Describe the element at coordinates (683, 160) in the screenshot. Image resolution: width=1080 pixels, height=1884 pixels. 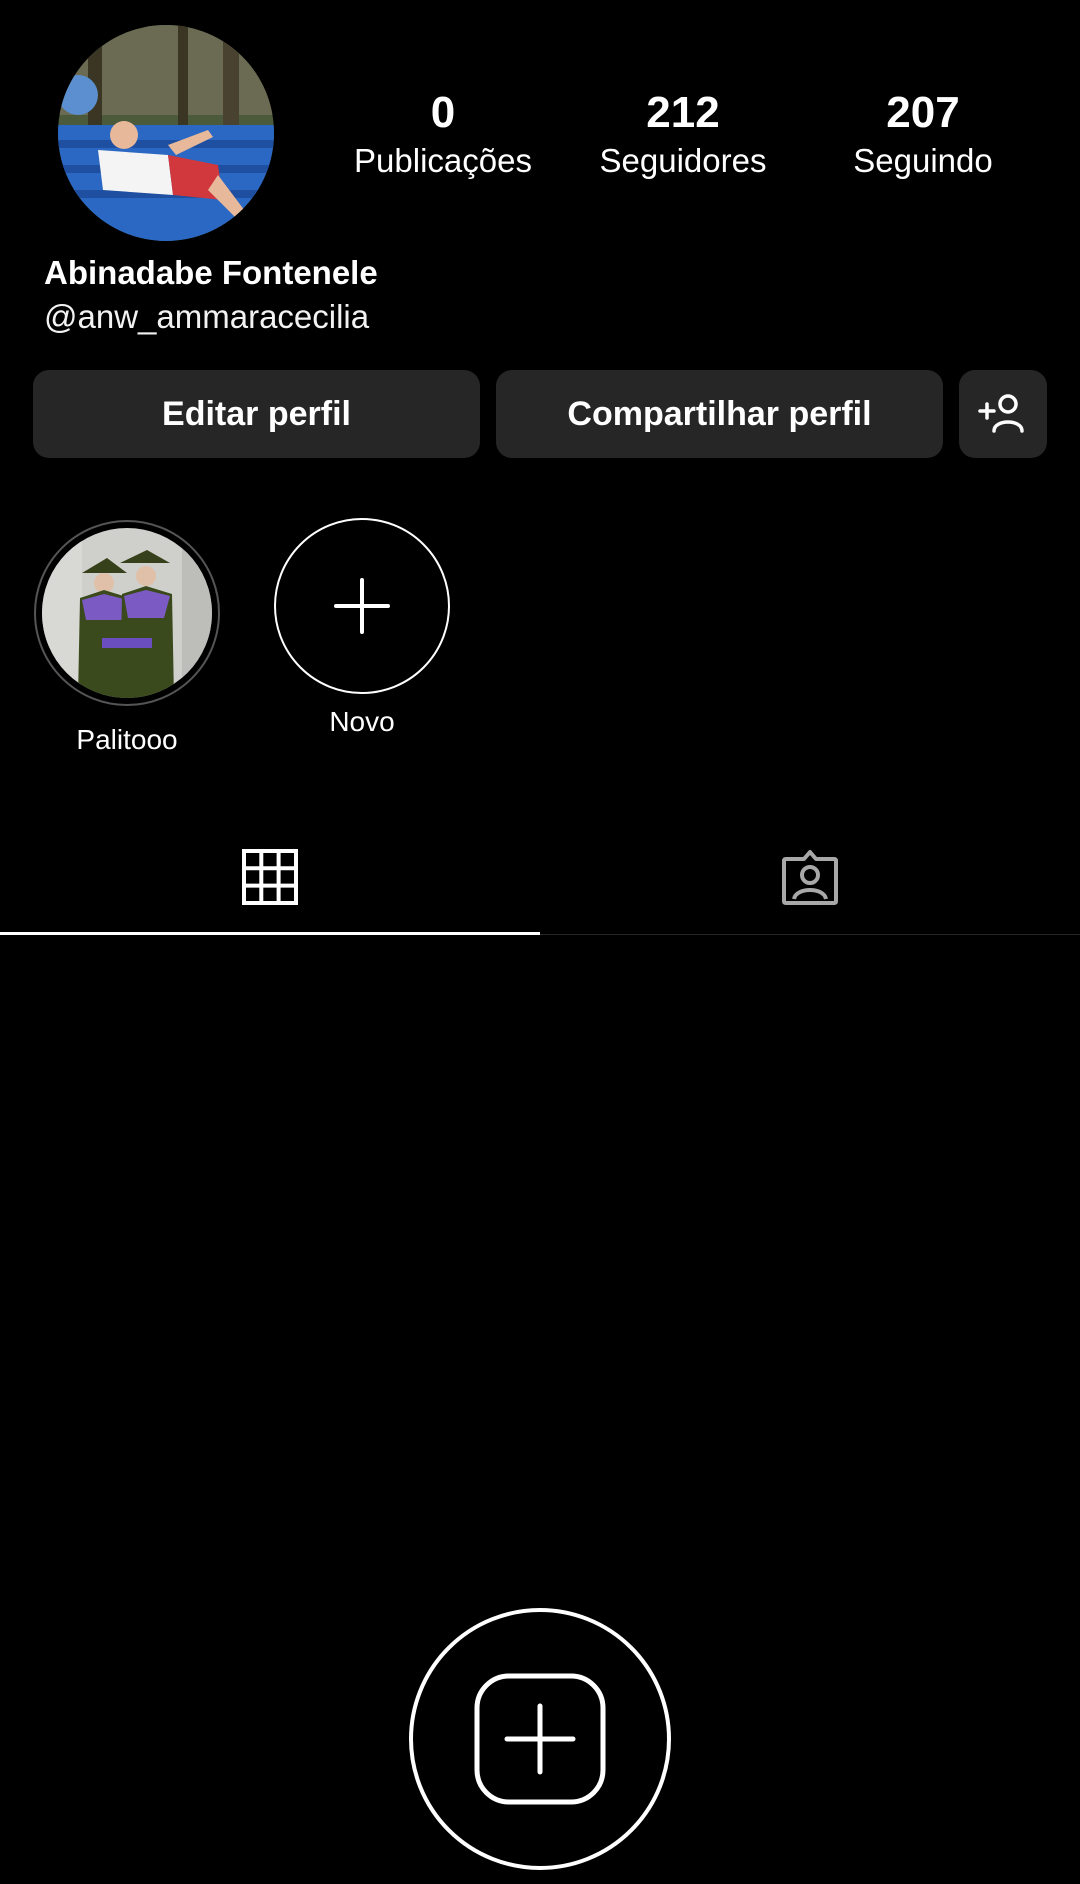
I see `followers-label: Seguidores` at that location.